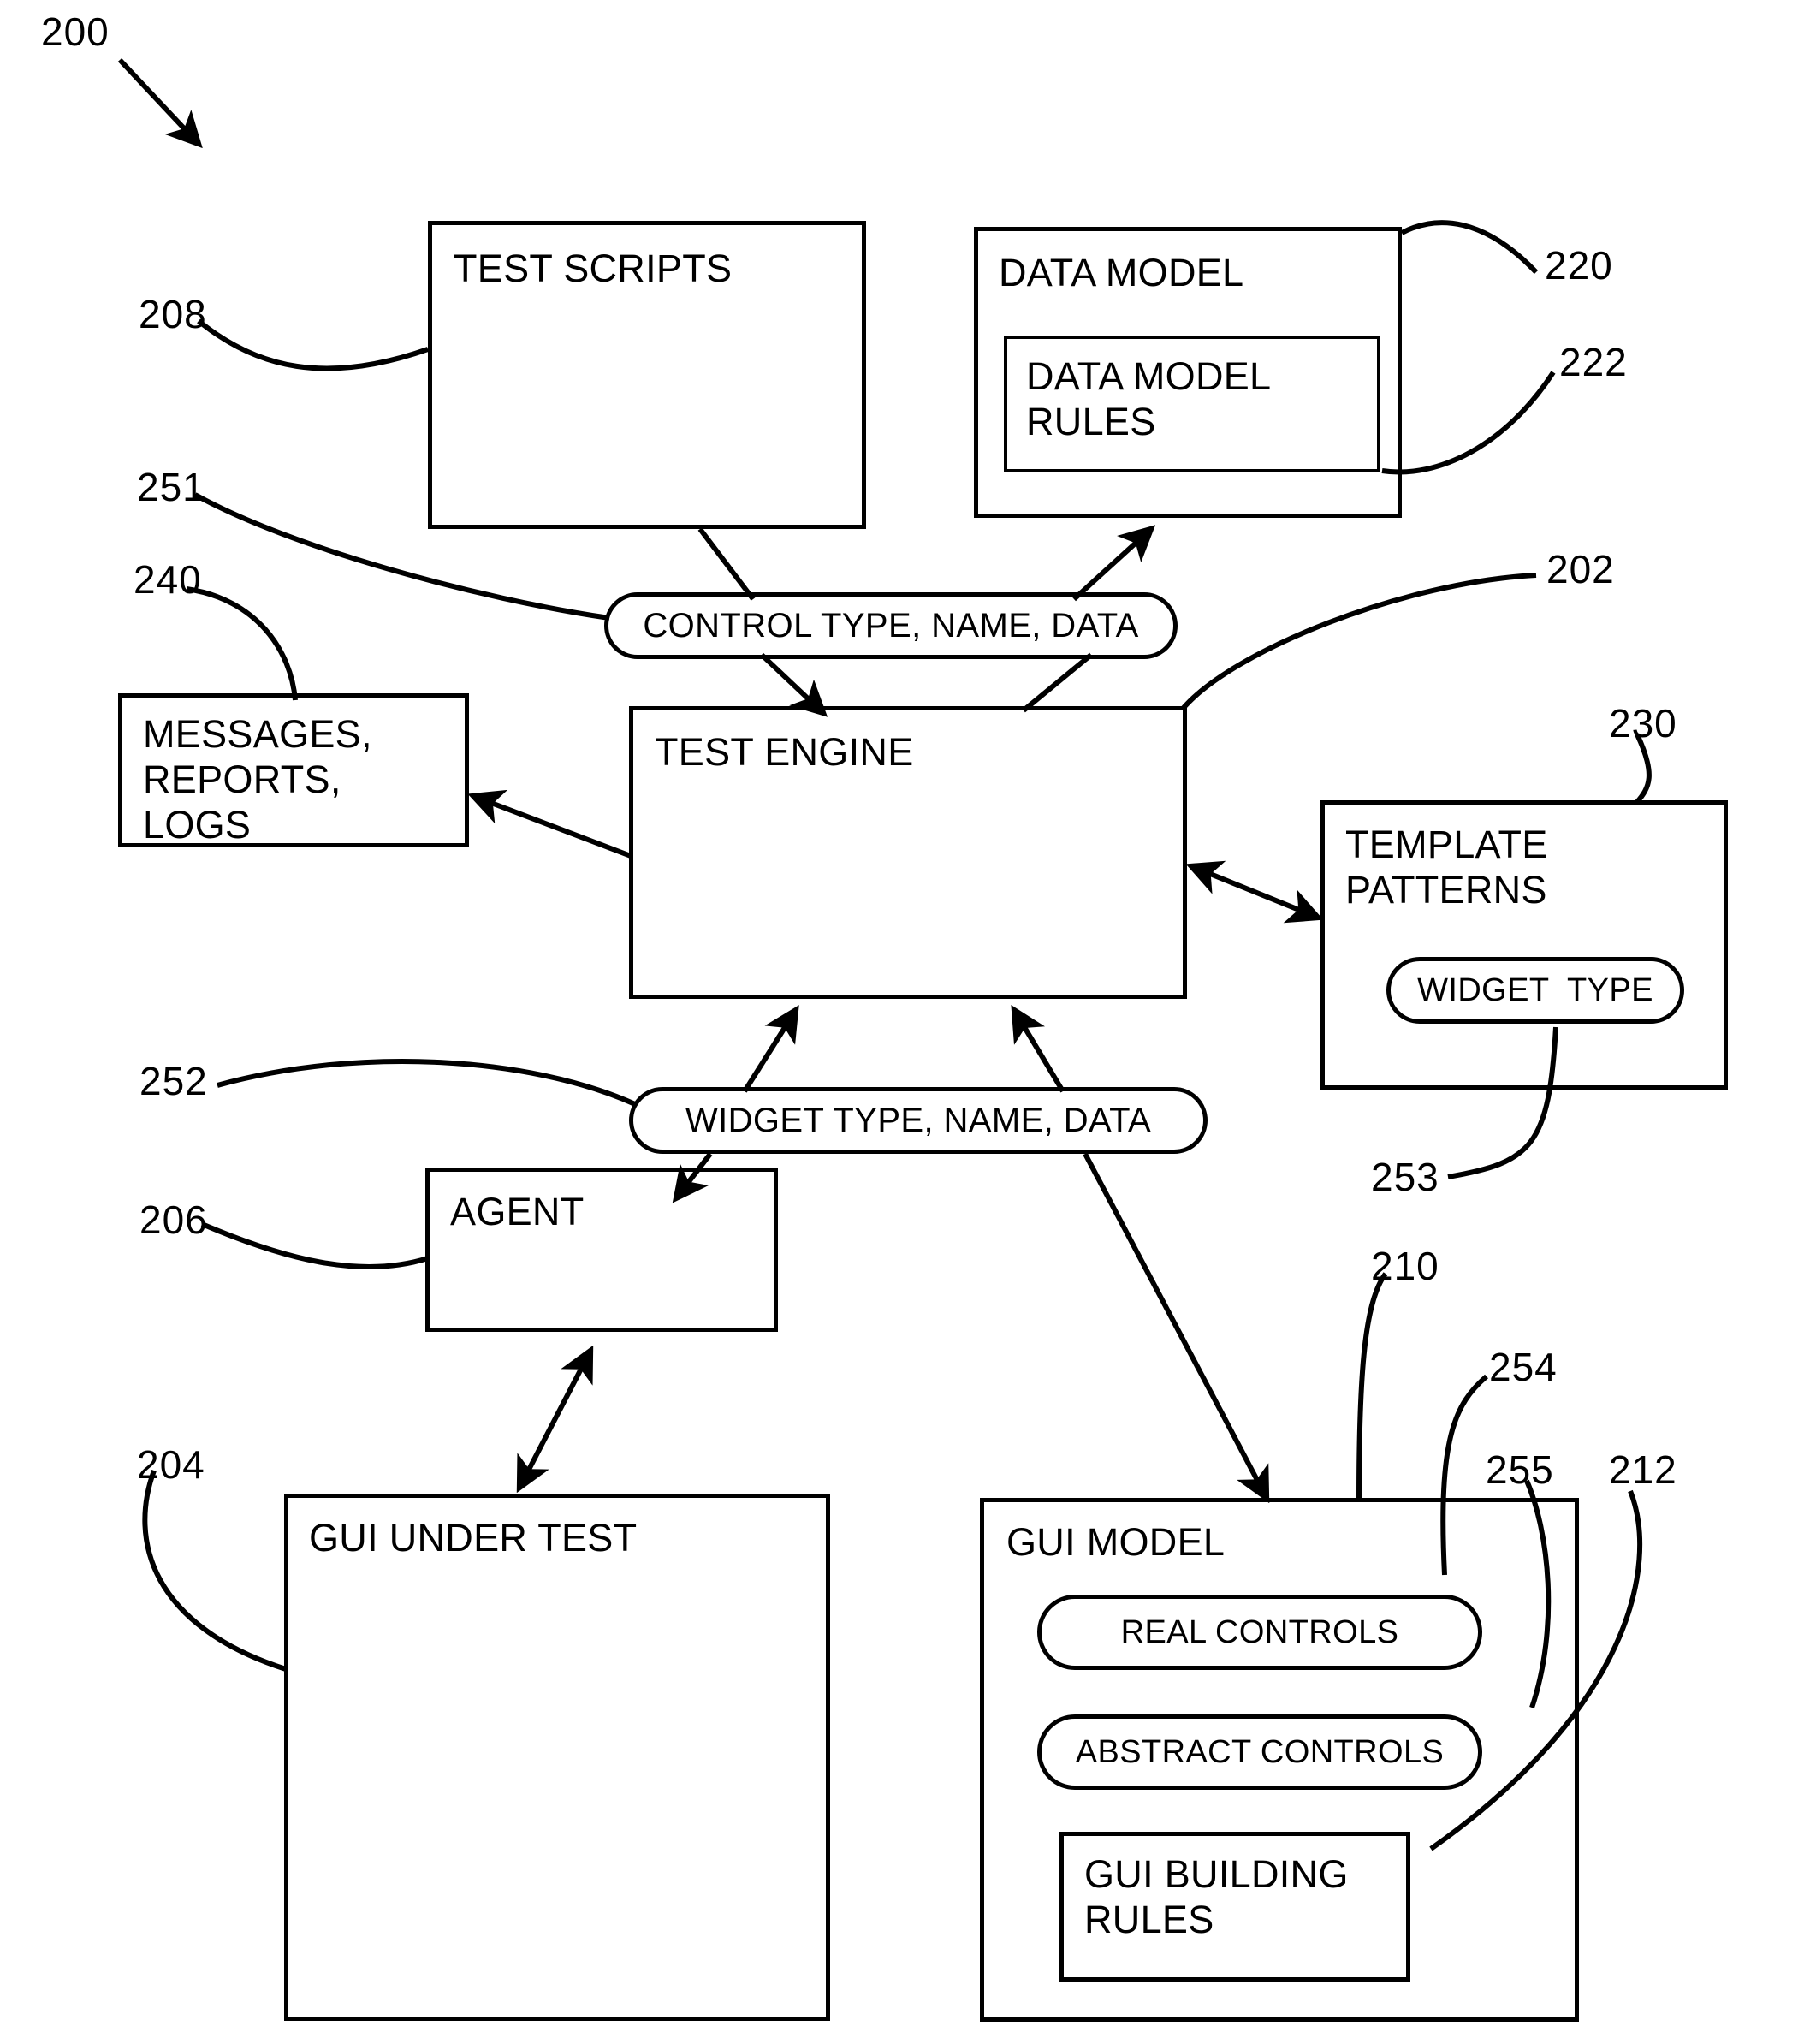  I want to click on pill-widget-type-name-data: WIDGET TYPE, NAME, DATA, so click(918, 1120).